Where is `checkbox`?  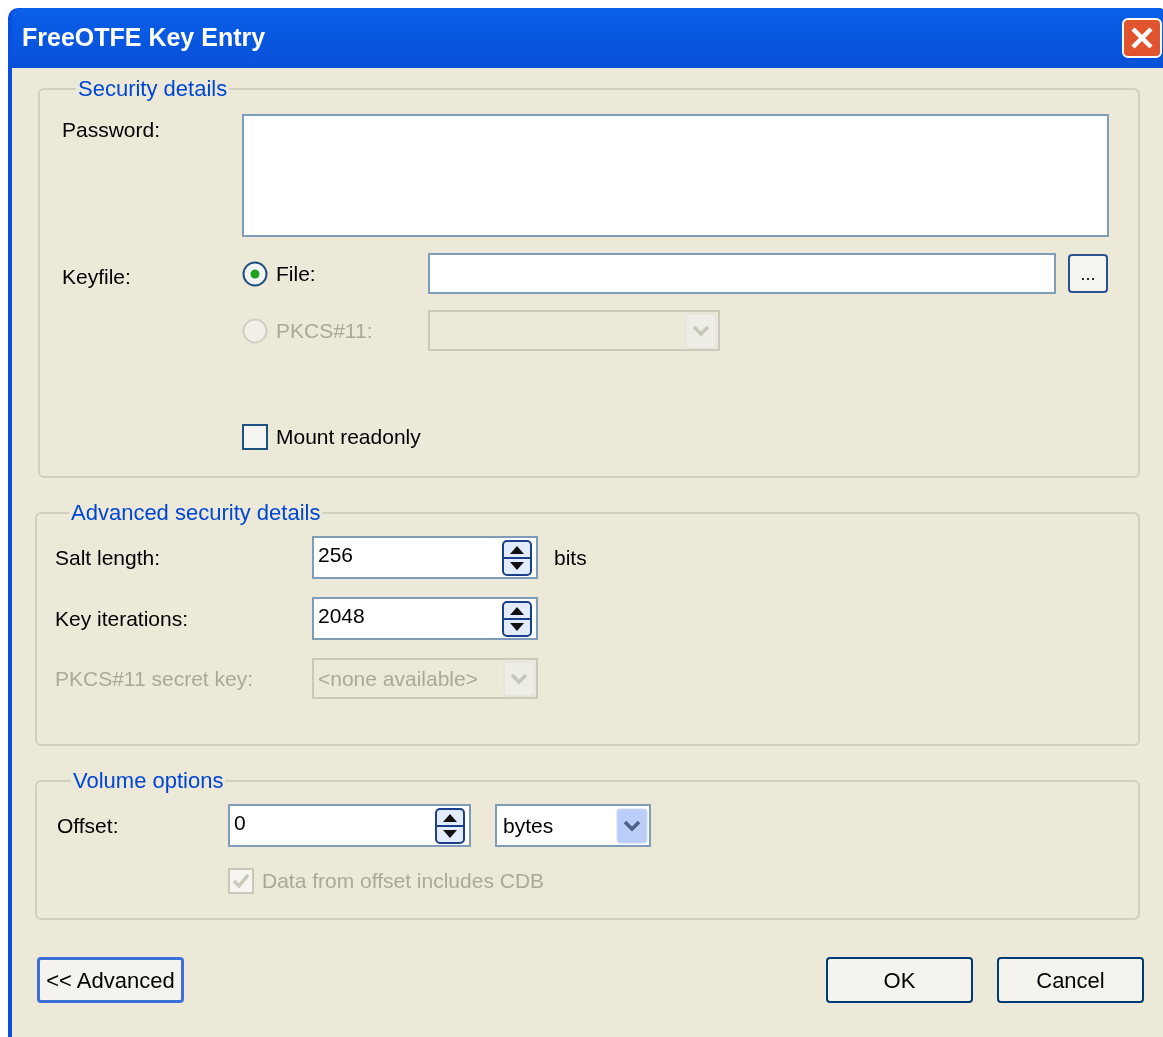 checkbox is located at coordinates (255, 436).